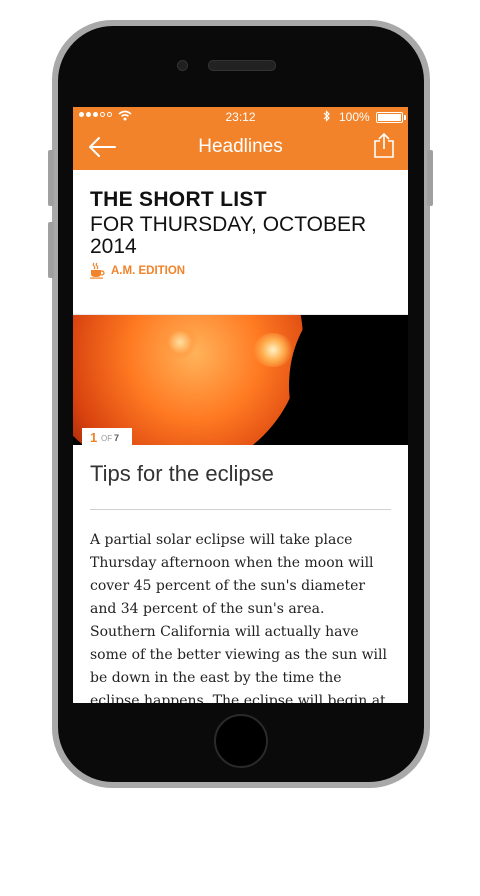 Image resolution: width=480 pixels, height=896 pixels. What do you see at coordinates (51, 250) in the screenshot?
I see `volume-down-button` at bounding box center [51, 250].